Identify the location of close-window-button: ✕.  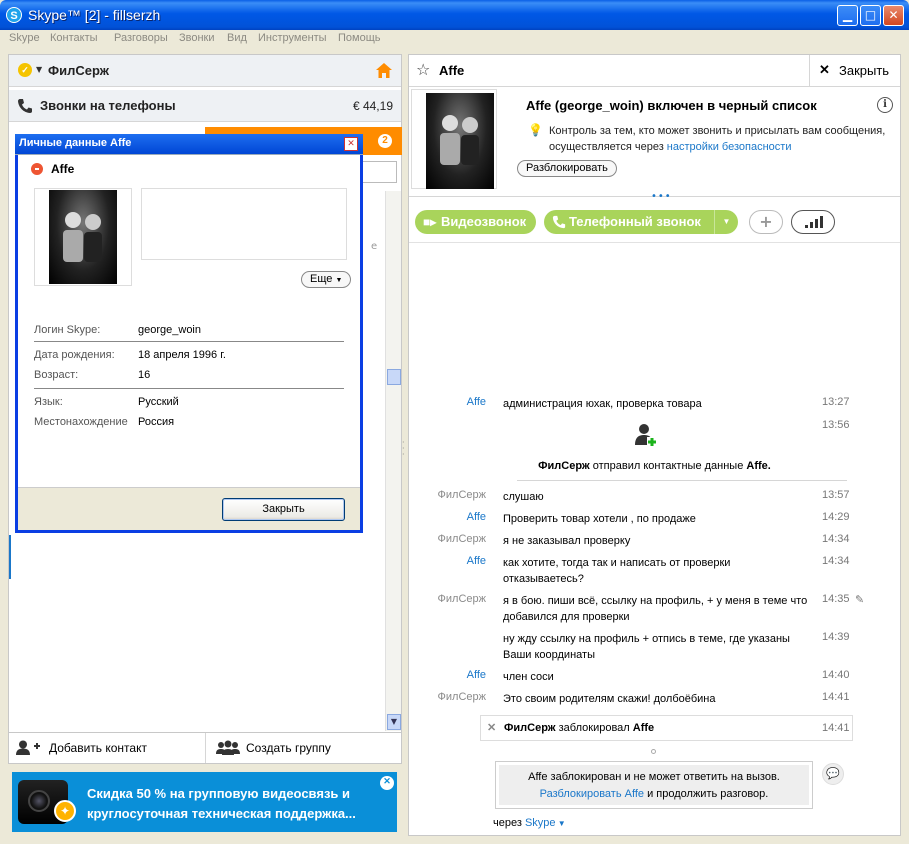
(893, 15).